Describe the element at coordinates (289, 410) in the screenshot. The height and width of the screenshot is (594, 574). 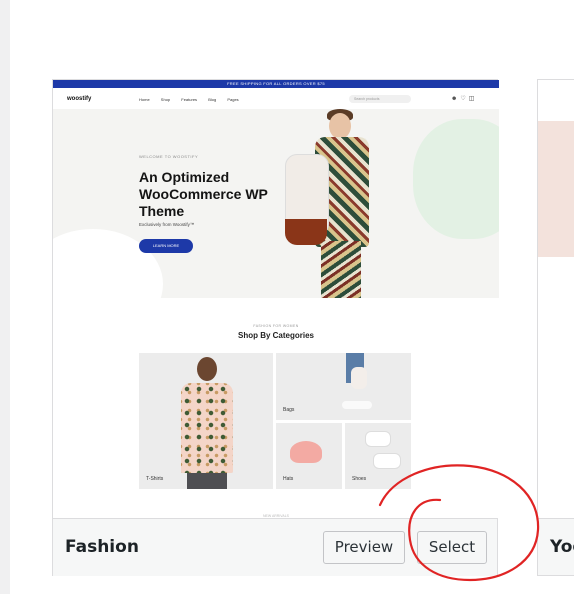
I see `category-label: Bags` at that location.